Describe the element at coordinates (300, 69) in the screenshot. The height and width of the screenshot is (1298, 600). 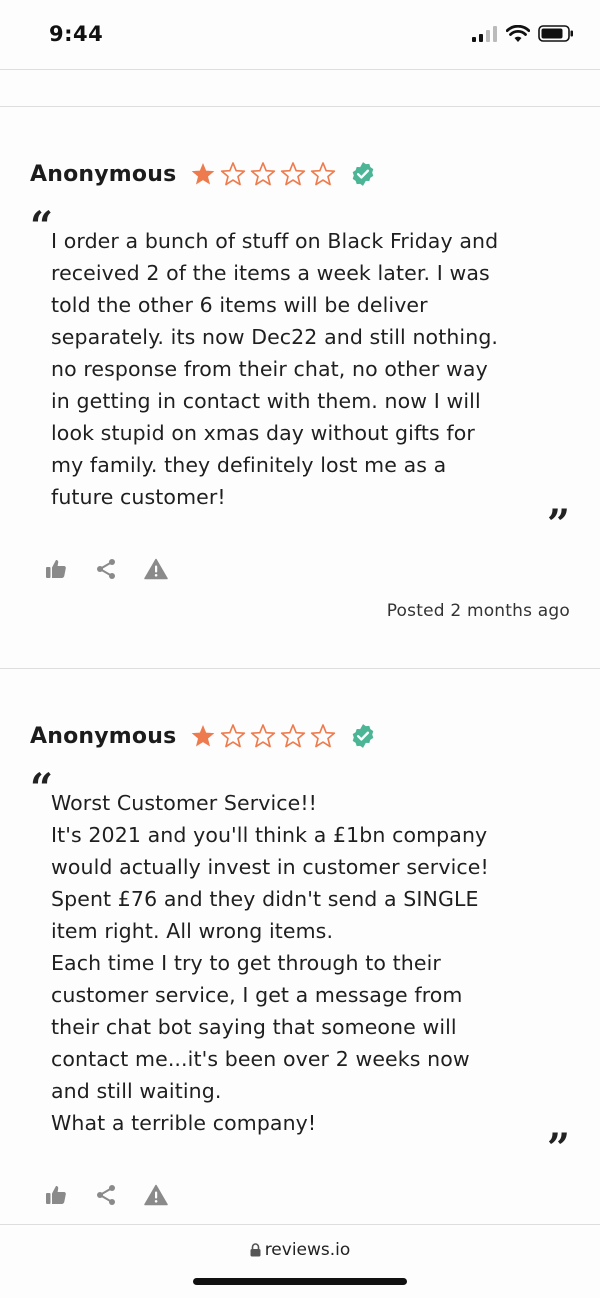
I see `status-divider` at that location.